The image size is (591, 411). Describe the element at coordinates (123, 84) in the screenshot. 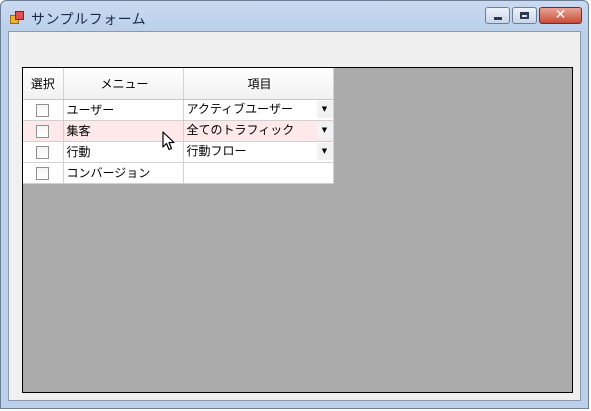

I see `column-header-menu: メニュー` at that location.